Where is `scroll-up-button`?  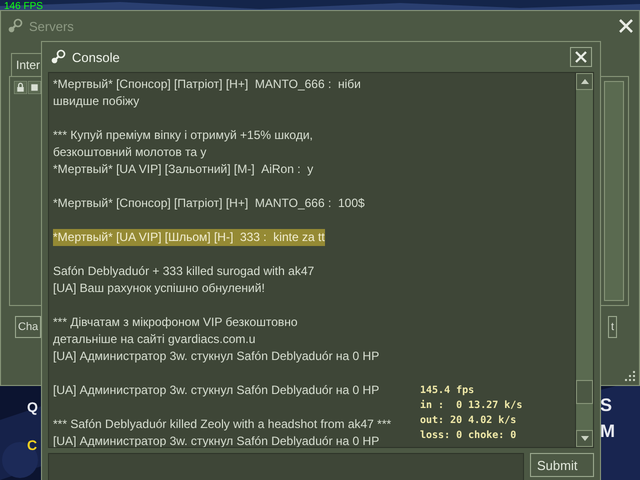
scroll-up-button is located at coordinates (584, 81).